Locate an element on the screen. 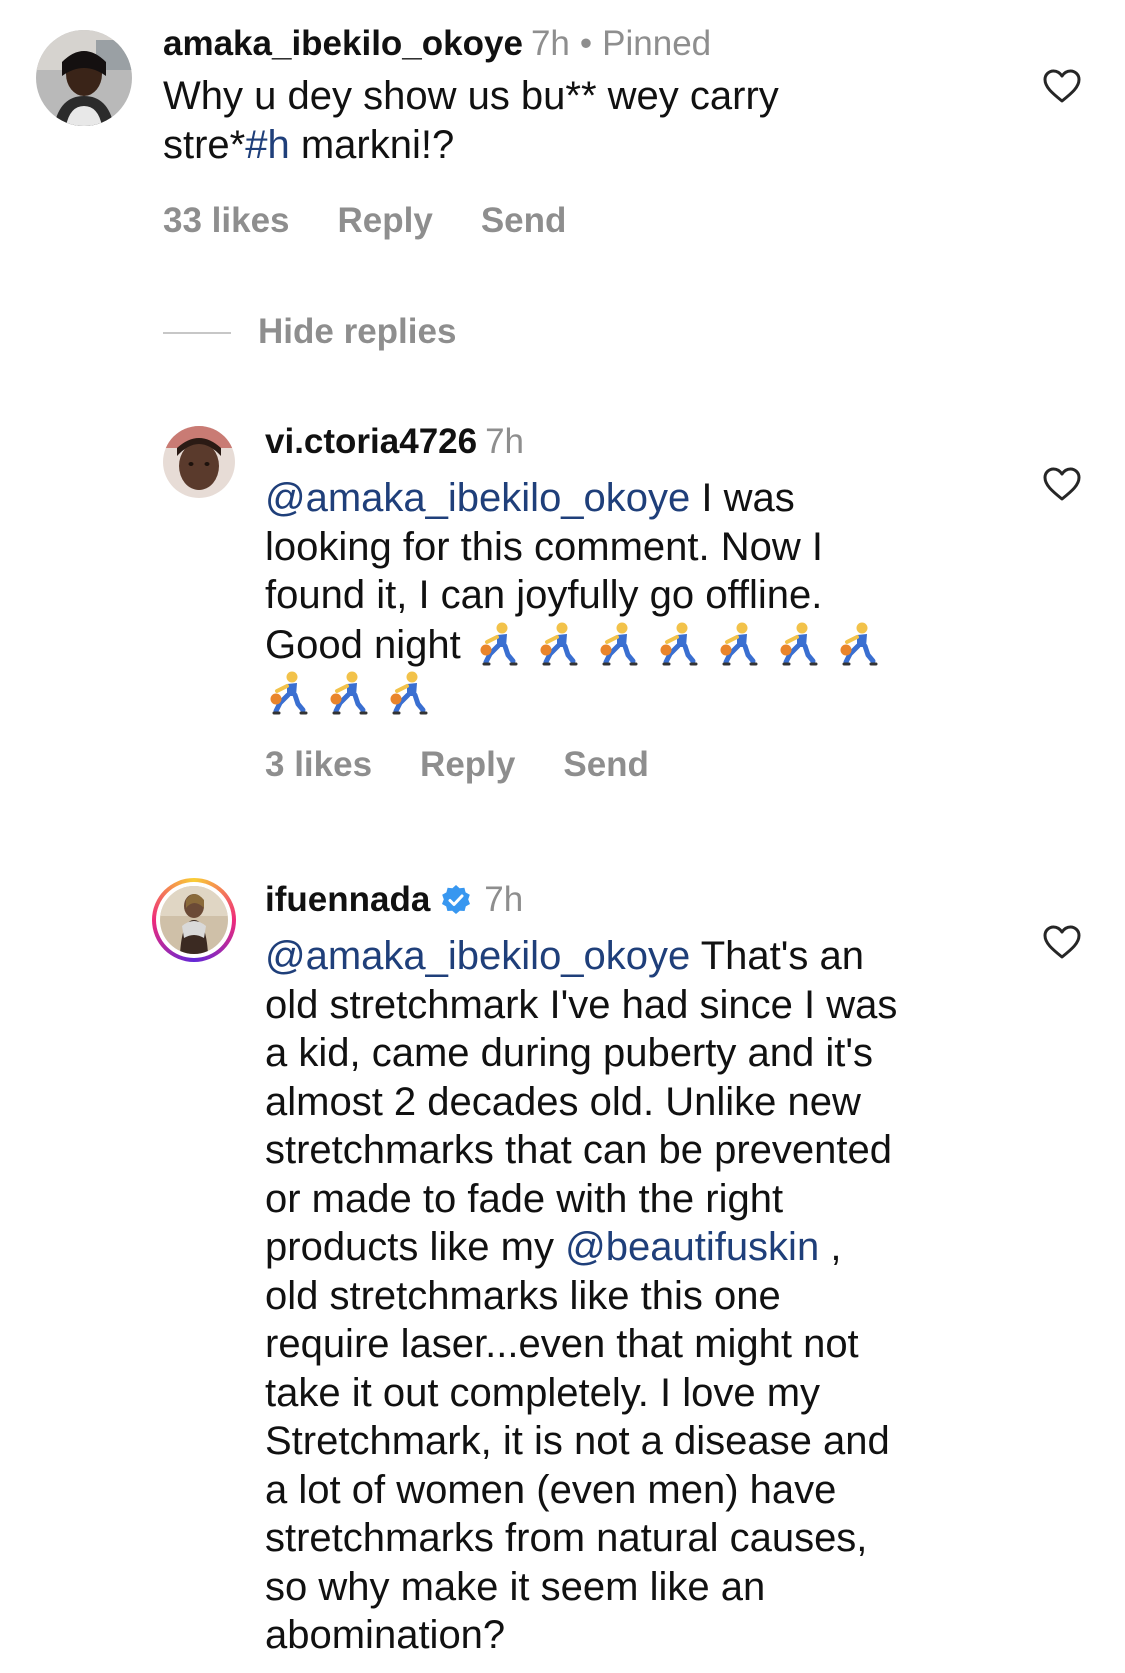 The height and width of the screenshot is (1673, 1125). comment-text-line: stre*#h markni!? is located at coordinates (471, 145).